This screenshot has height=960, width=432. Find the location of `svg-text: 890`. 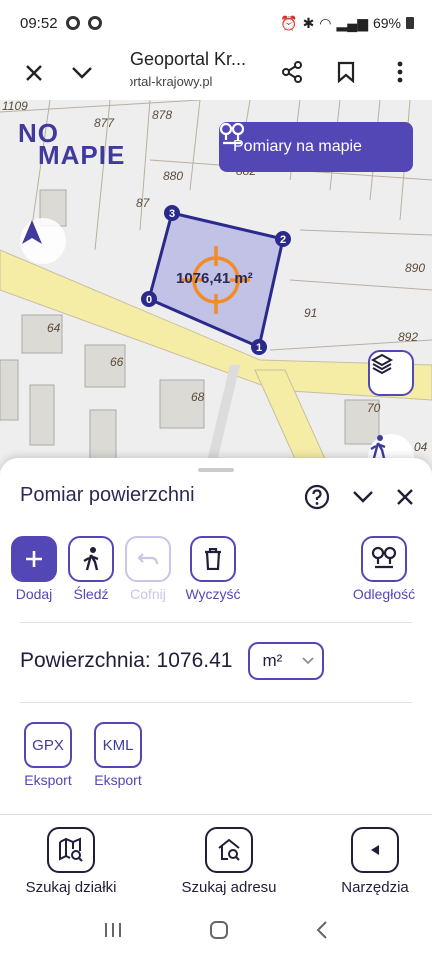

svg-text: 890 is located at coordinates (415, 268).